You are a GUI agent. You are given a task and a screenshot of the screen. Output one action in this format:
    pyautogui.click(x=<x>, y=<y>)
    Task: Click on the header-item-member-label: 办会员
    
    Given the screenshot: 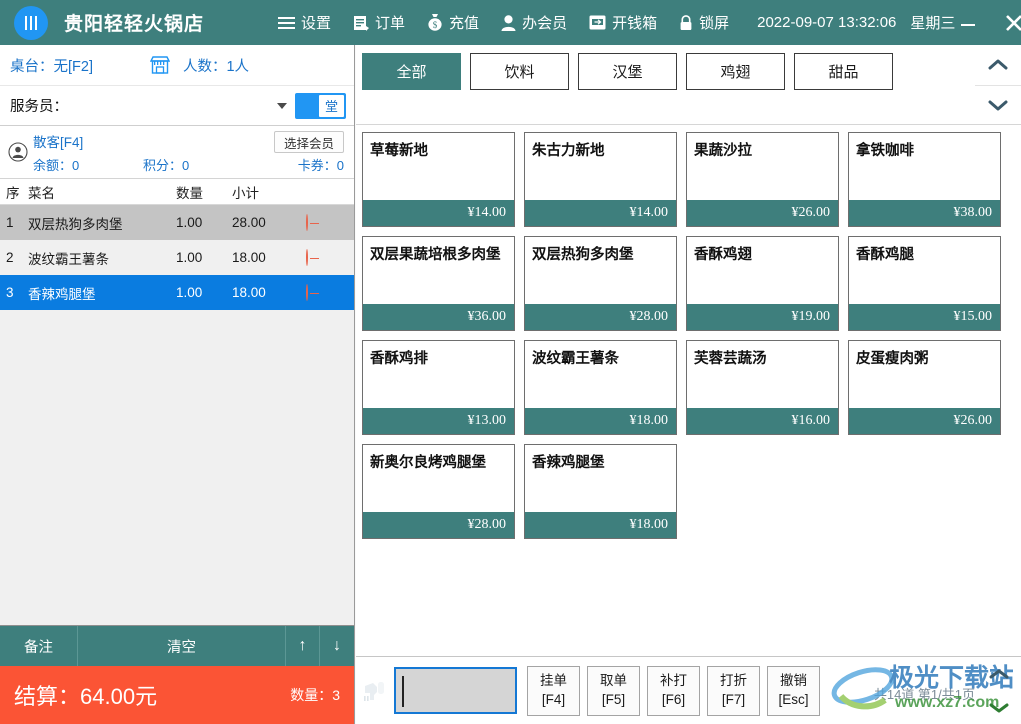 What is the action you would take?
    pyautogui.click(x=545, y=23)
    